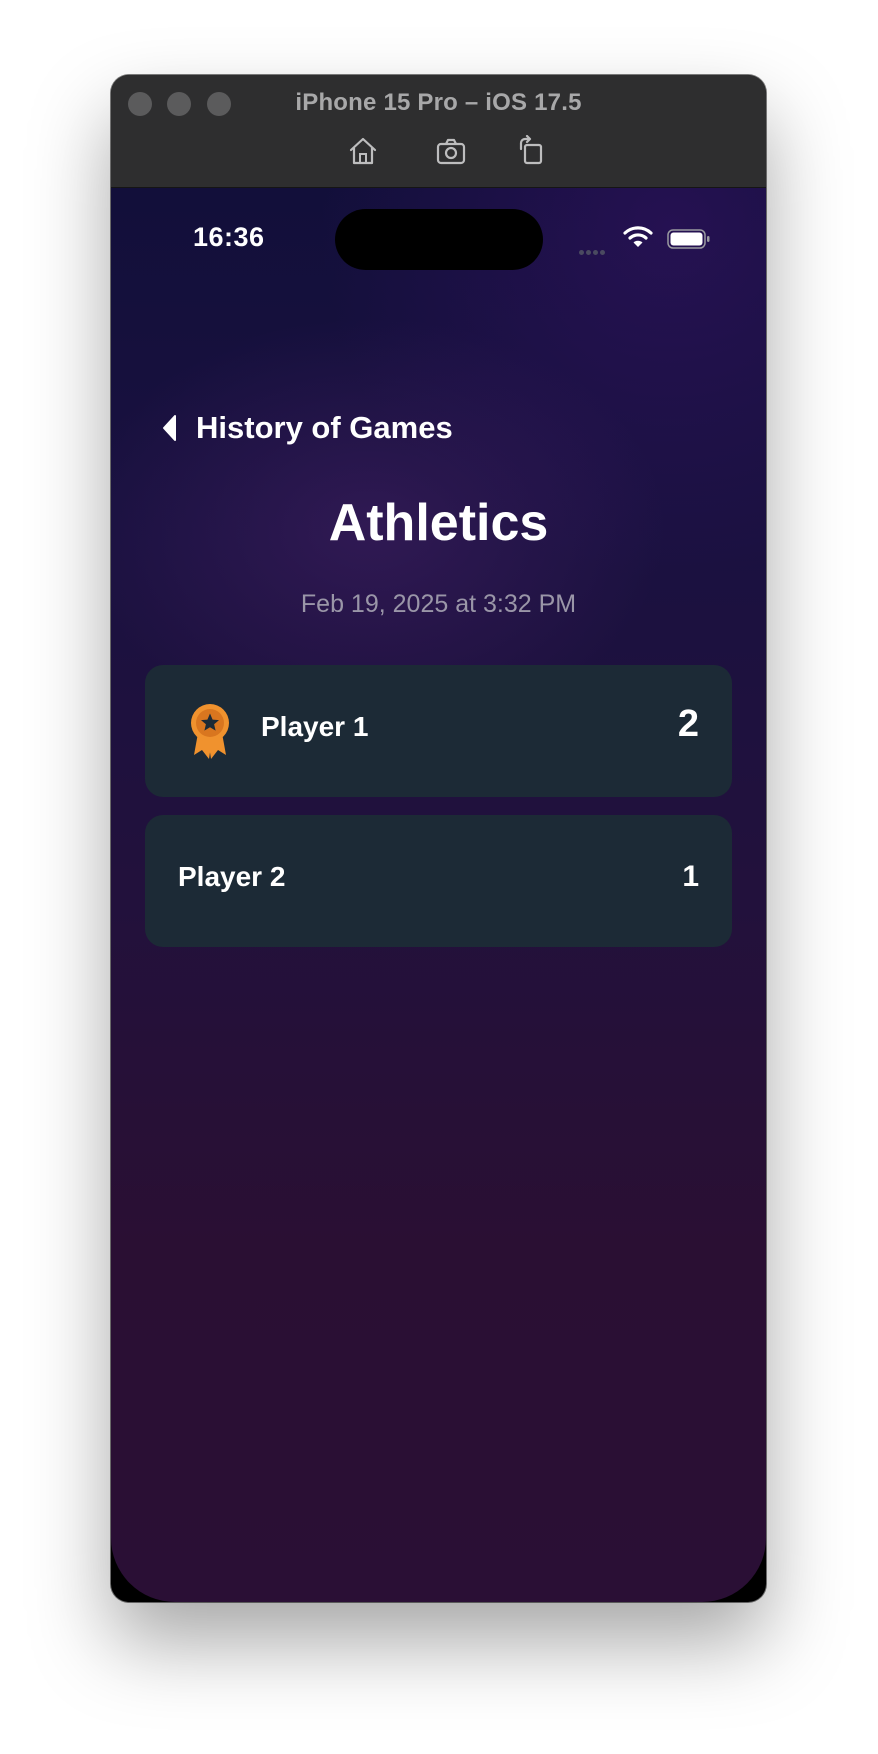  Describe the element at coordinates (594, 248) in the screenshot. I see `signal-dots-icon` at that location.